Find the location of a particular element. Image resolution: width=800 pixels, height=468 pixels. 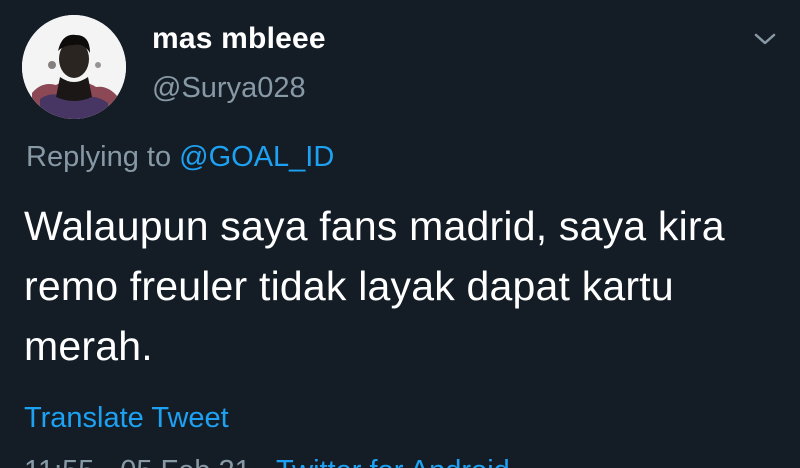

reply-mention-link: @GOAL_ID is located at coordinates (256, 157).